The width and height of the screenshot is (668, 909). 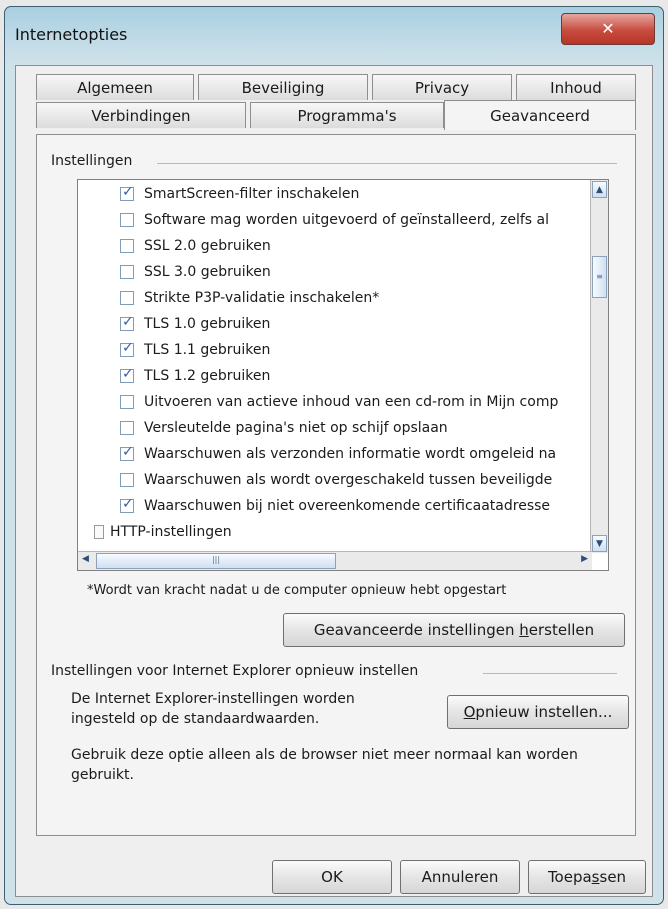 I want to click on list-item: SSL 2.0 gebruiken, so click(x=195, y=246).